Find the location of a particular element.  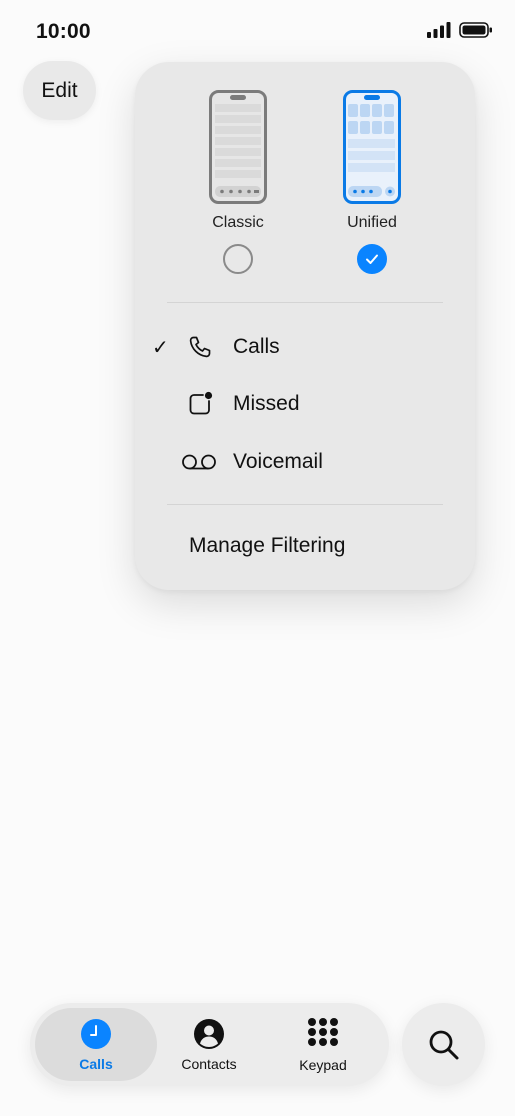

tab-keypad: Keypad is located at coordinates (323, 1044).